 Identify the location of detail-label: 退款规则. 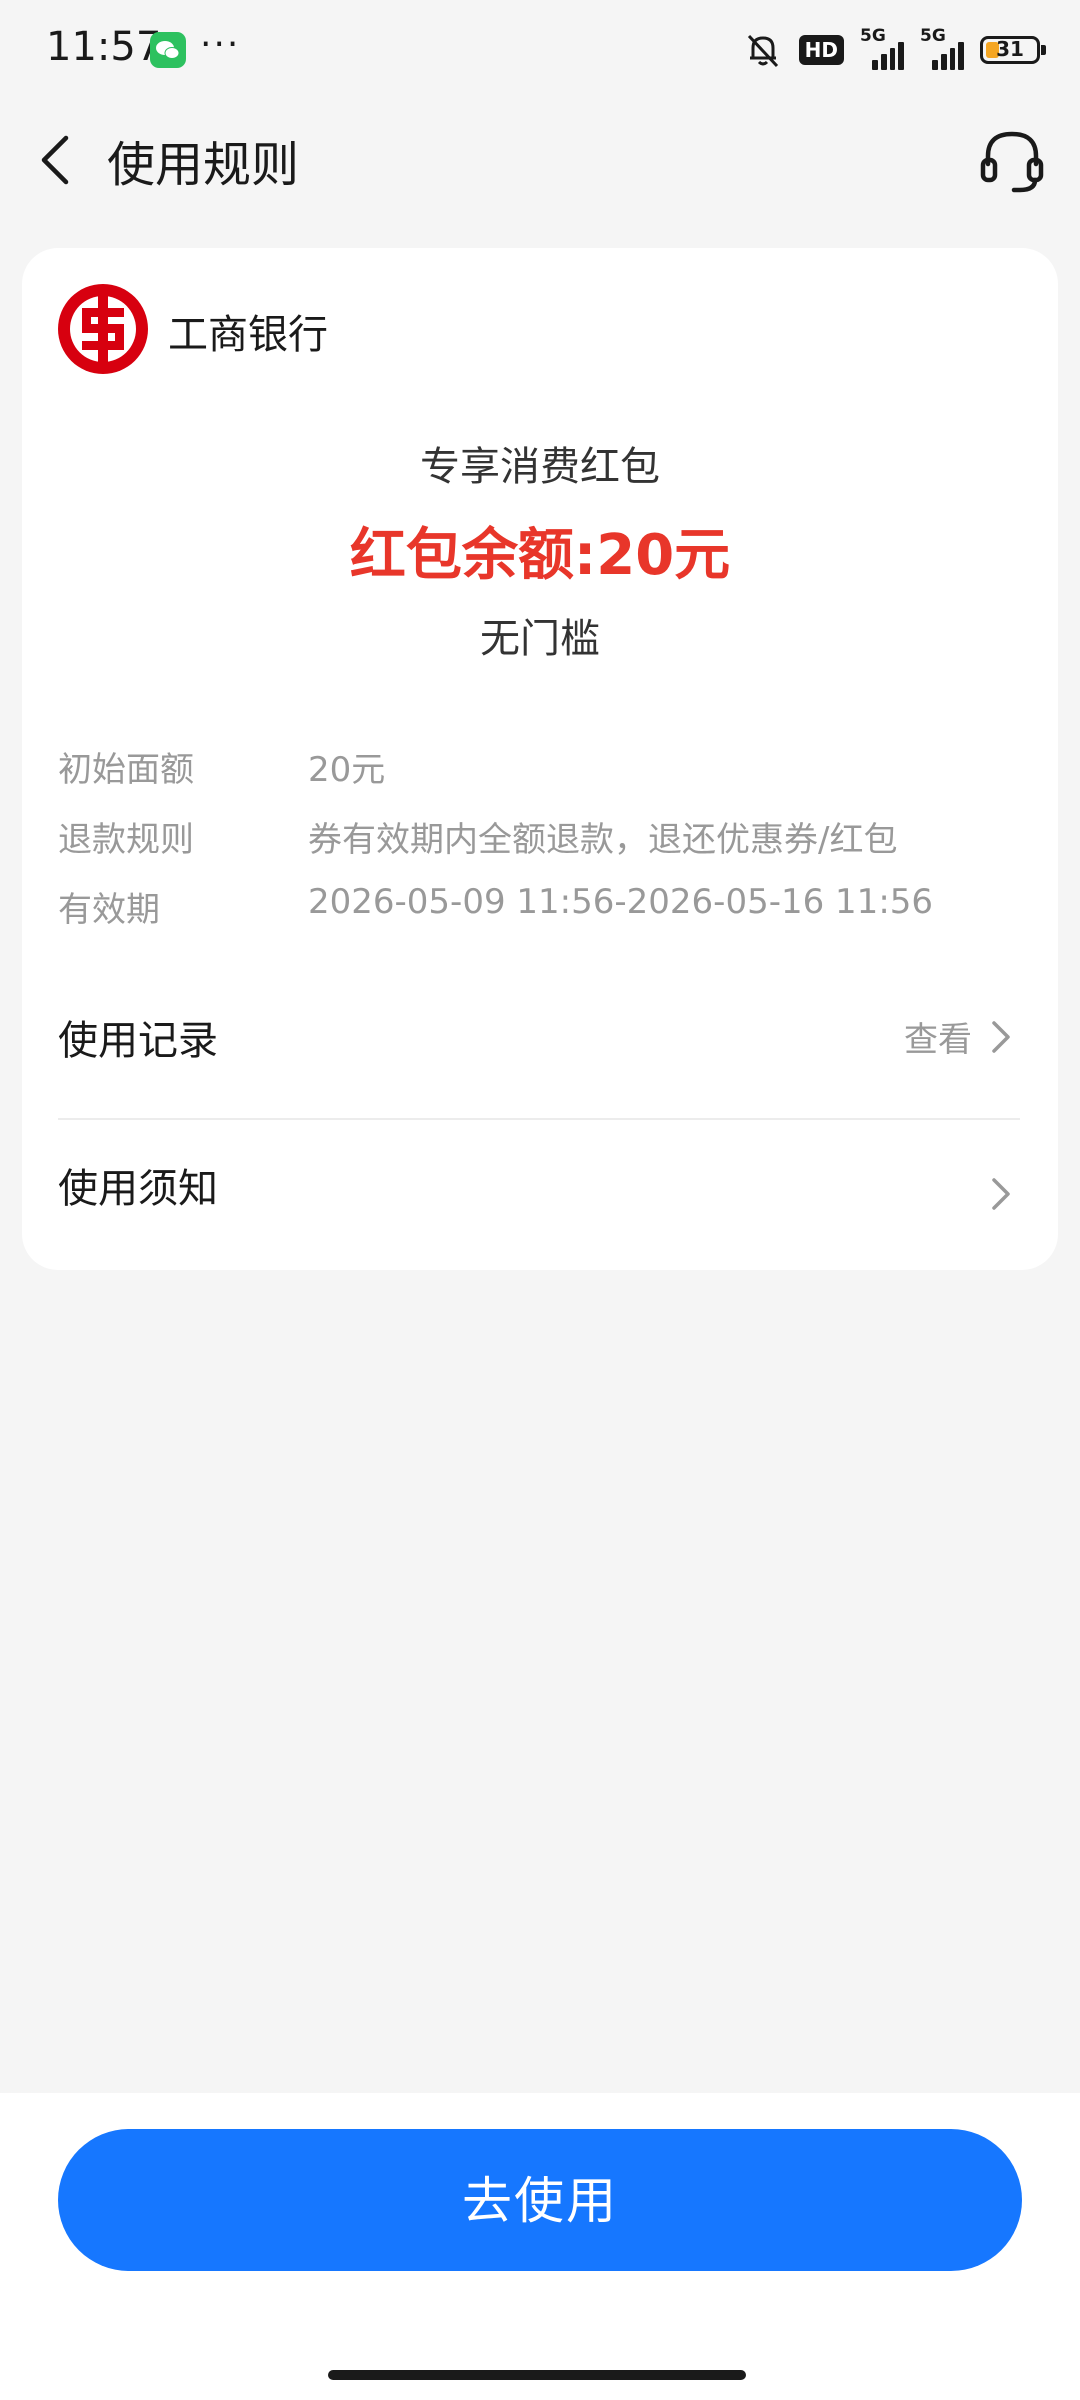
(126, 840).